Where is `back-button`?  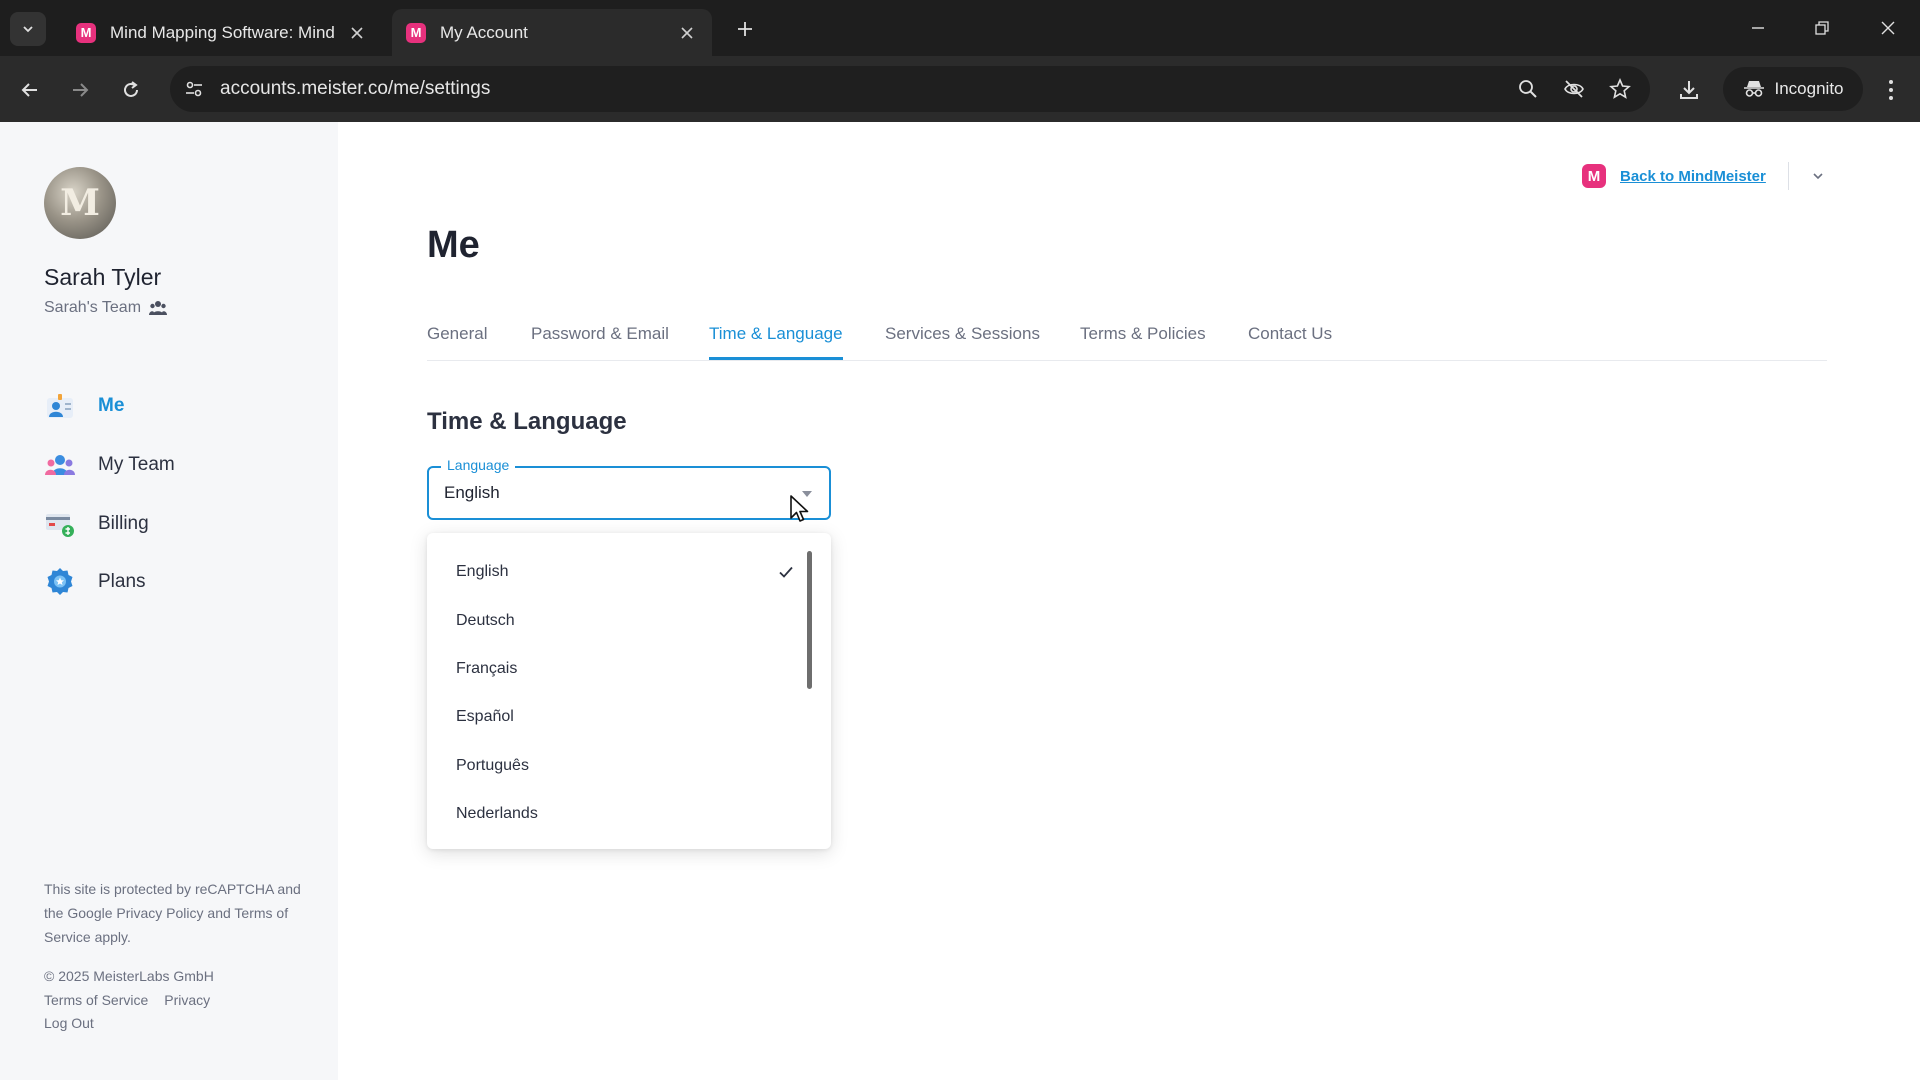 back-button is located at coordinates (30, 90).